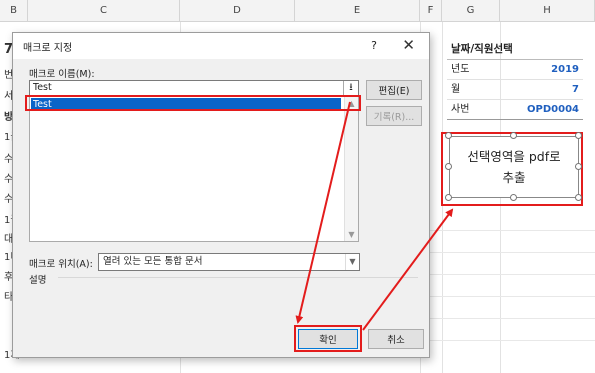 Image resolution: width=595 pixels, height=373 pixels. I want to click on arrow-ok-to-shape, so click(408, 269).